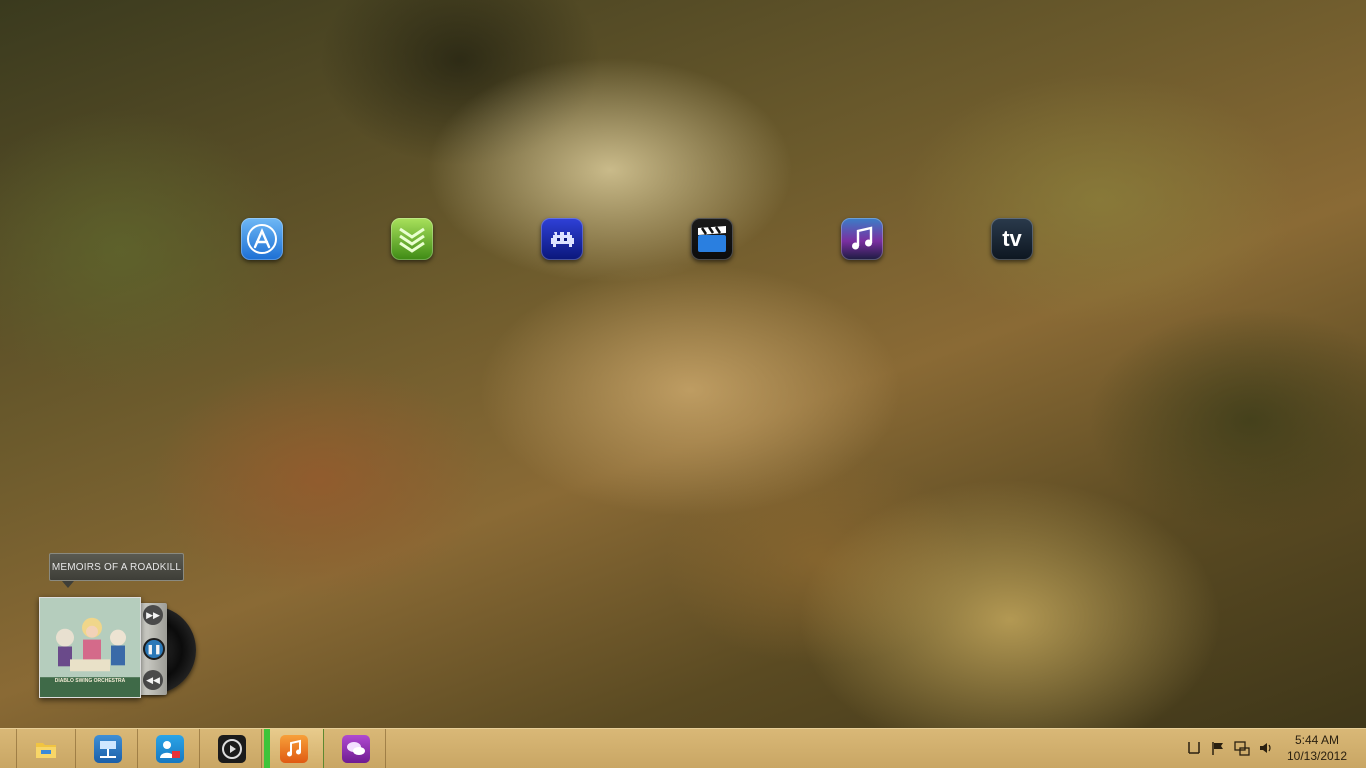 The width and height of the screenshot is (1366, 768). I want to click on chat-icon, so click(355, 748).